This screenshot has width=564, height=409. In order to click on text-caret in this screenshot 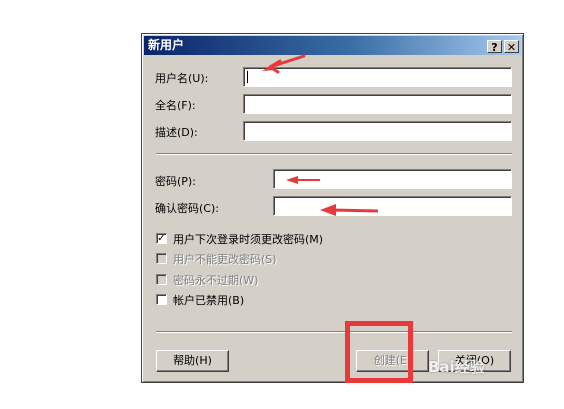, I will do `click(247, 77)`.